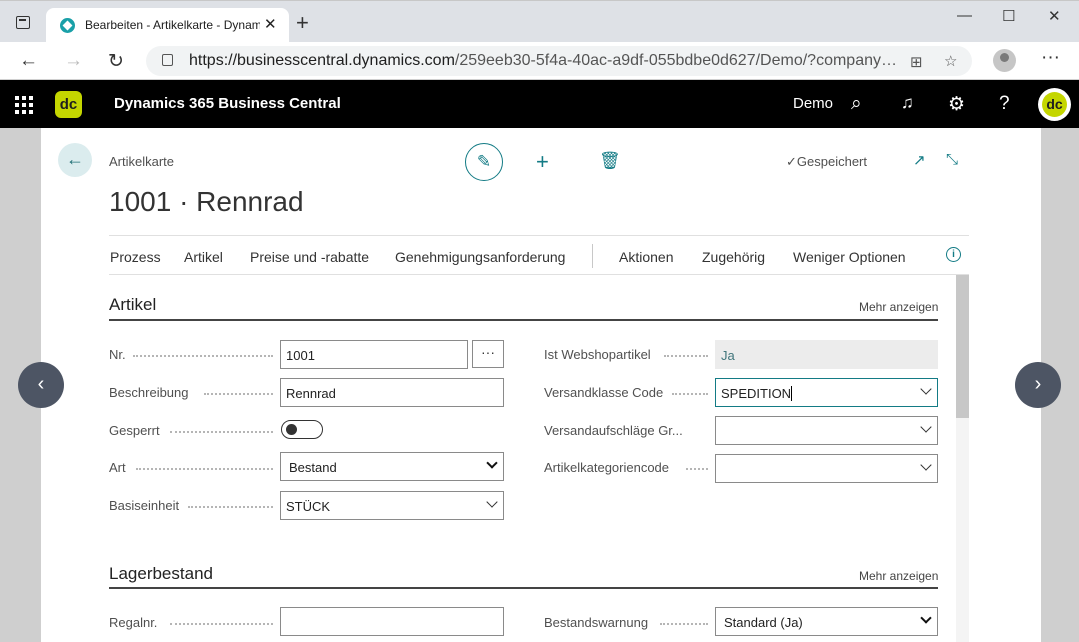 The image size is (1079, 642). What do you see at coordinates (1004, 60) in the screenshot?
I see `profile-avatar` at bounding box center [1004, 60].